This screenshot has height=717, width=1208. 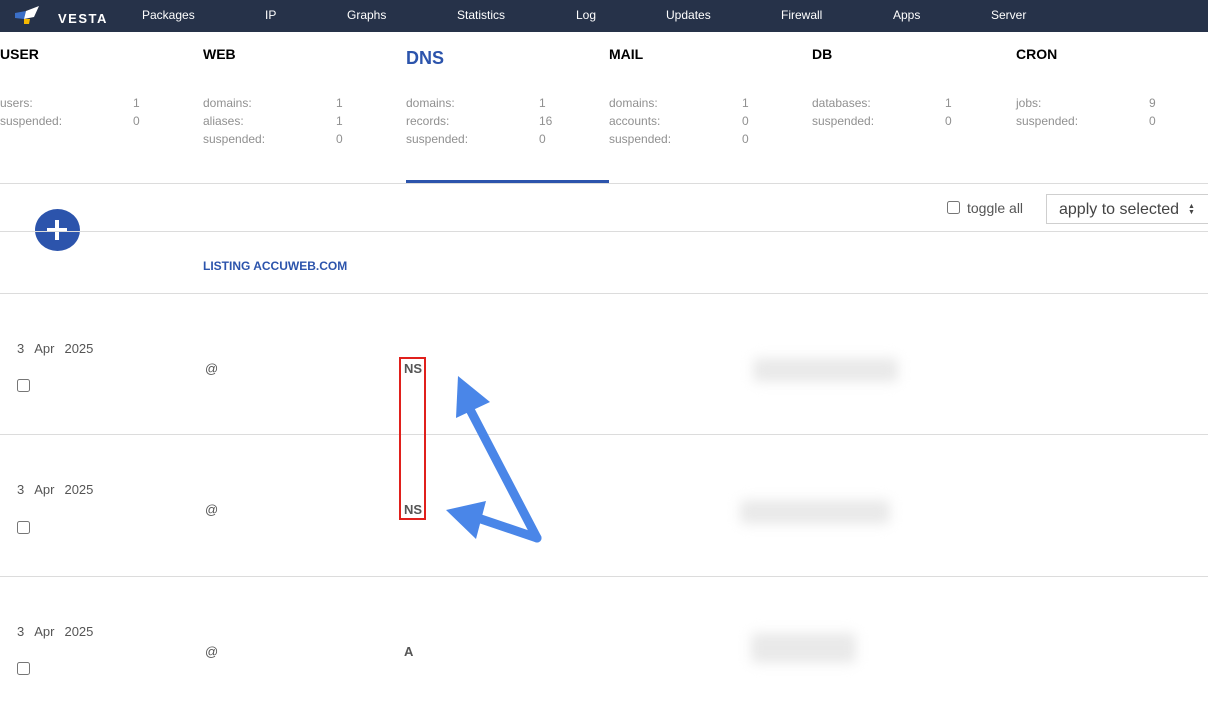 I want to click on stat-row: records: 16, so click(x=479, y=121).